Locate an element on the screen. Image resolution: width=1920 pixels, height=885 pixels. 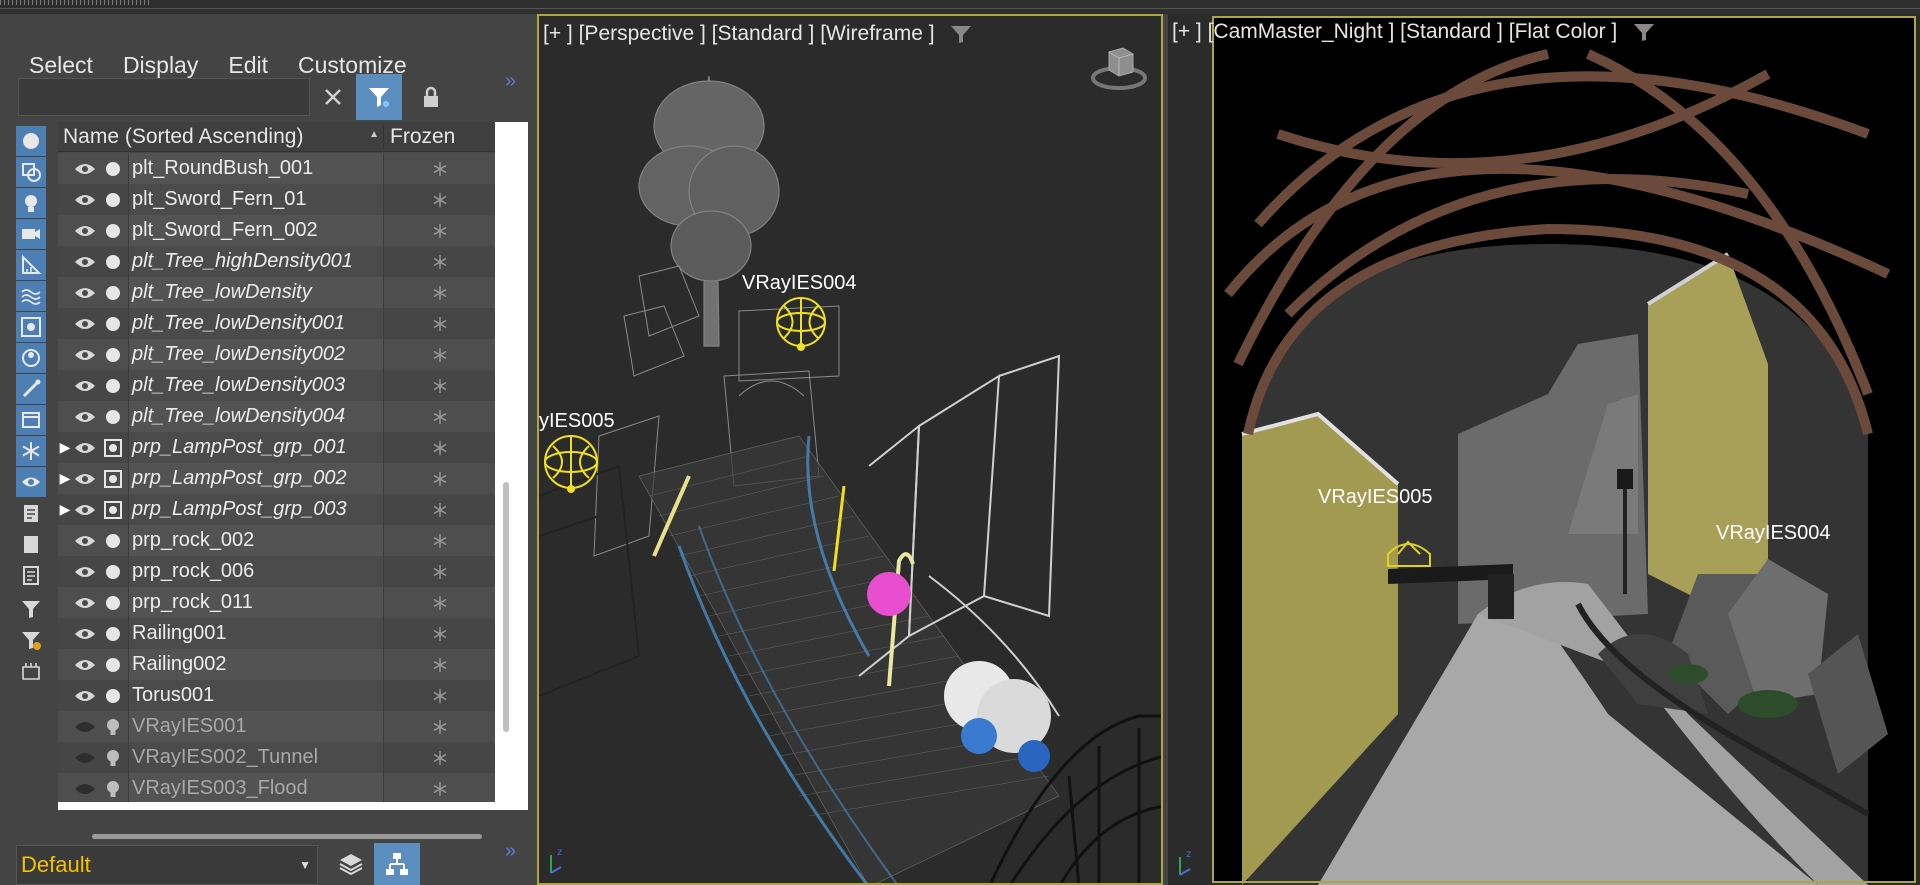
list-item: prp_rock_002 is located at coordinates (276, 540).